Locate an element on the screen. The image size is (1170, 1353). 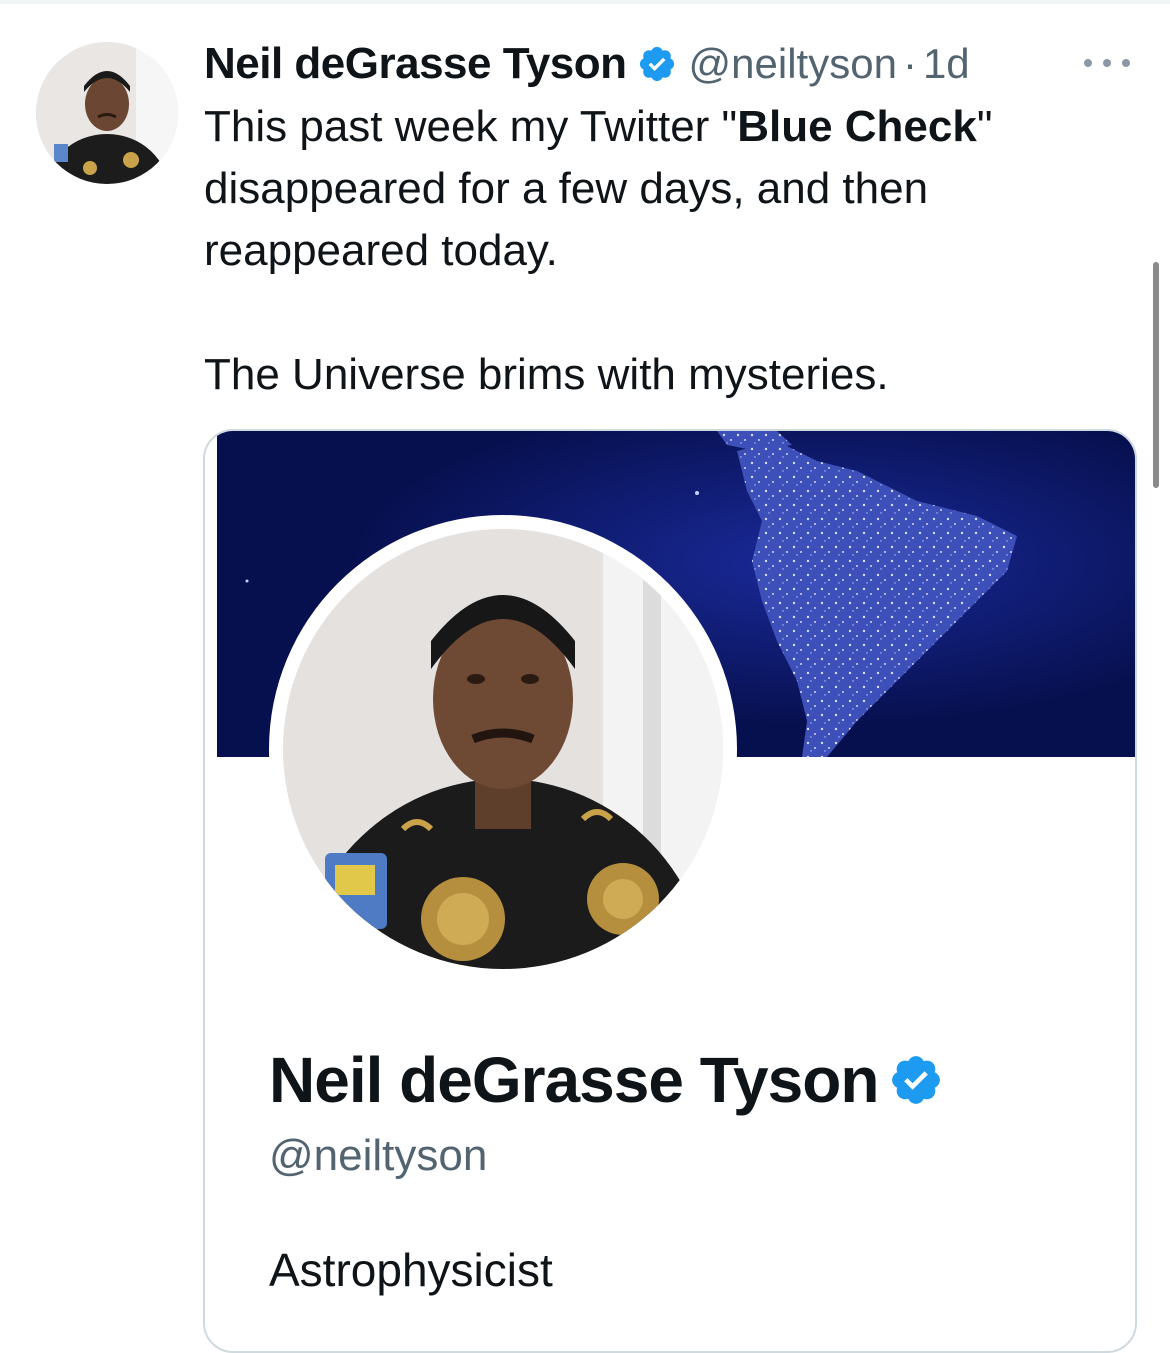
profile-avatar-ring is located at coordinates (503, 749).